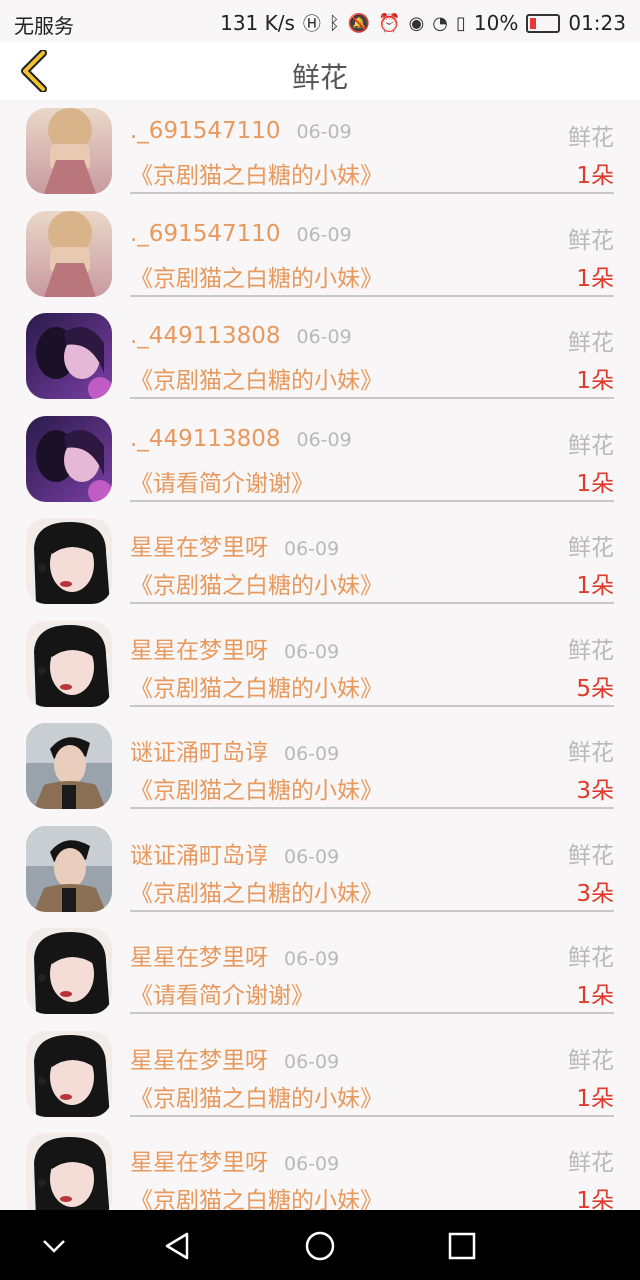 The height and width of the screenshot is (1280, 640). What do you see at coordinates (359, 23) in the screenshot?
I see `mute-icon: 🔕` at bounding box center [359, 23].